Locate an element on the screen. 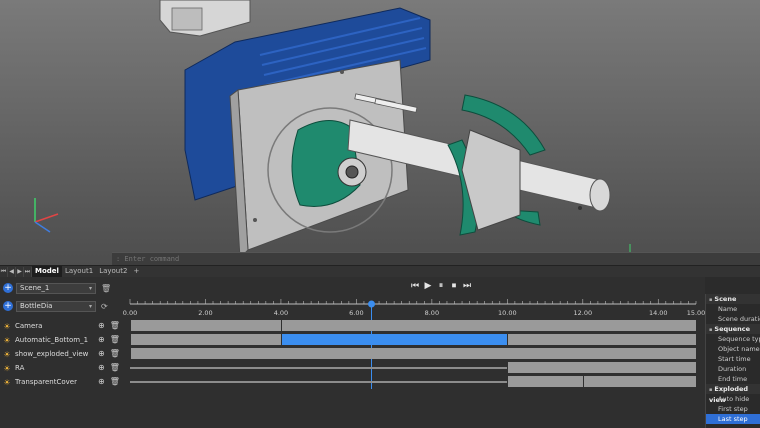  pause-button: ⏸ is located at coordinates (441, 286).